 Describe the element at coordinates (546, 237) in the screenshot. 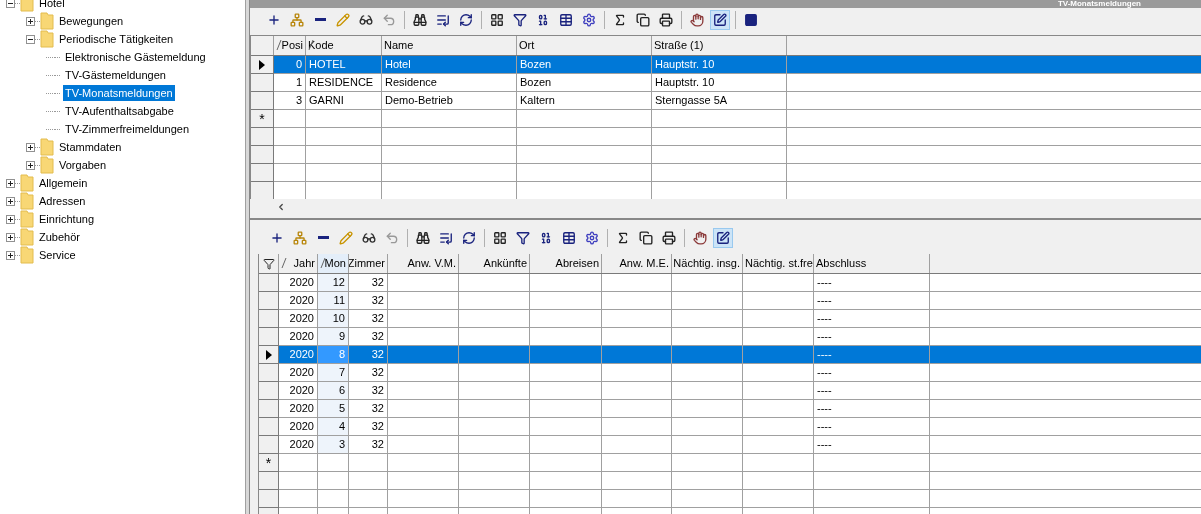

I see `number-format-icon` at that location.